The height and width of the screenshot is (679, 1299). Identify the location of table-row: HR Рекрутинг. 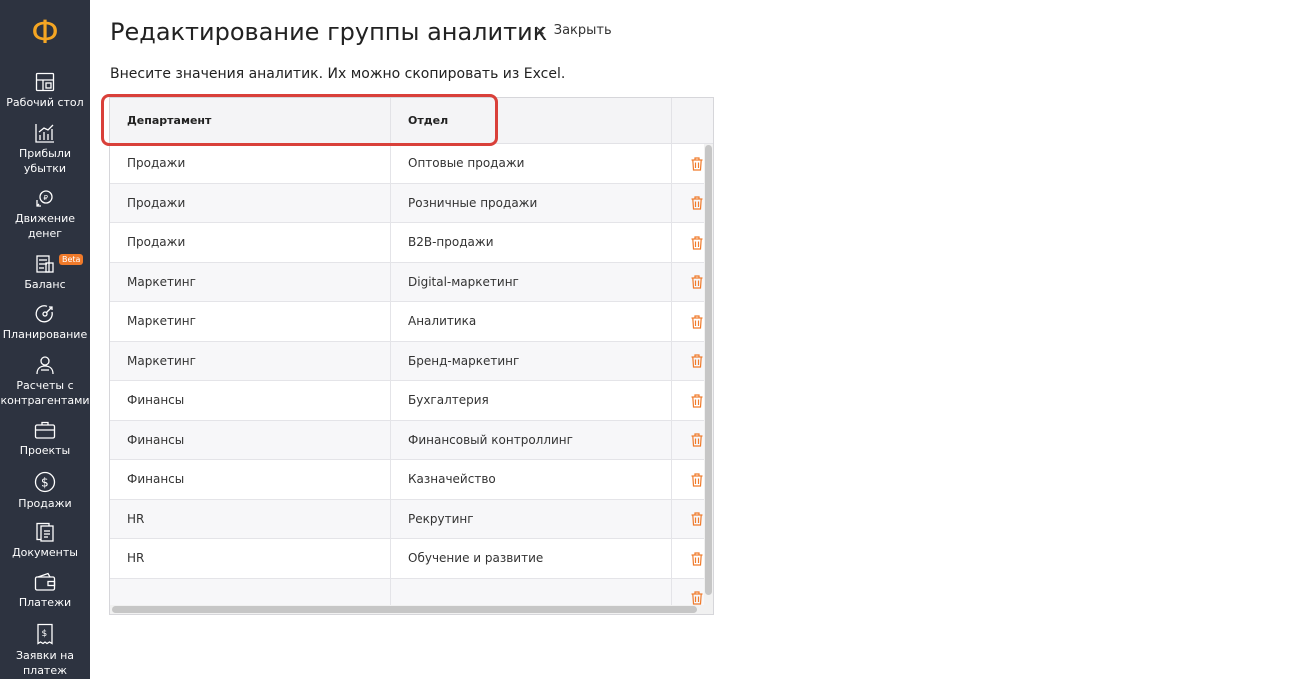
(407, 519).